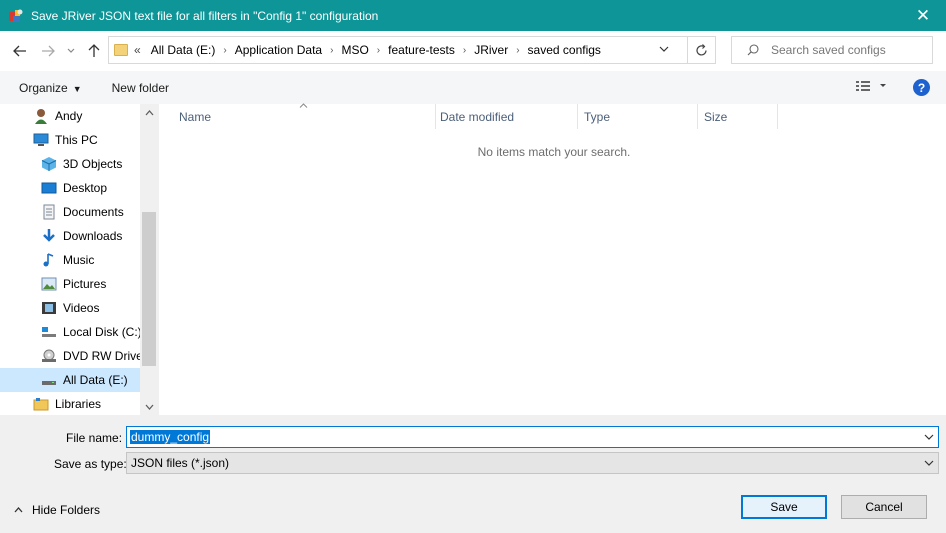 Image resolution: width=946 pixels, height=533 pixels. Describe the element at coordinates (354, 50) in the screenshot. I see `breadcrumb-item: MSO` at that location.